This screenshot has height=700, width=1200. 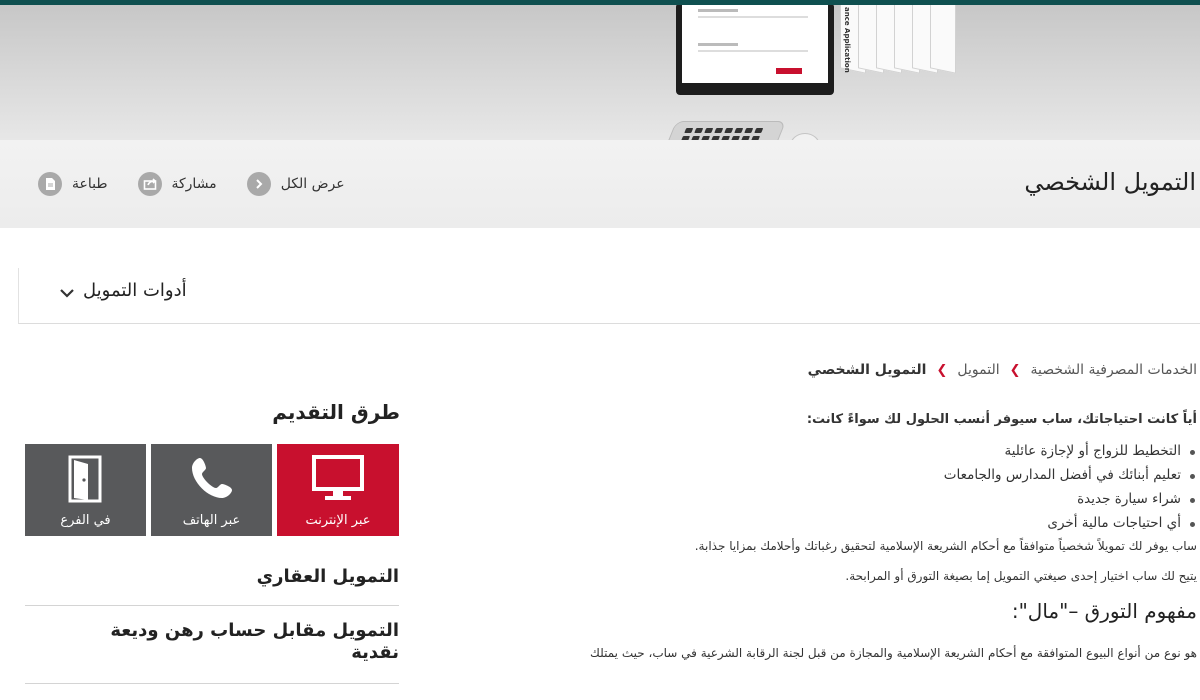 I want to click on print-icon, so click(x=50, y=184).